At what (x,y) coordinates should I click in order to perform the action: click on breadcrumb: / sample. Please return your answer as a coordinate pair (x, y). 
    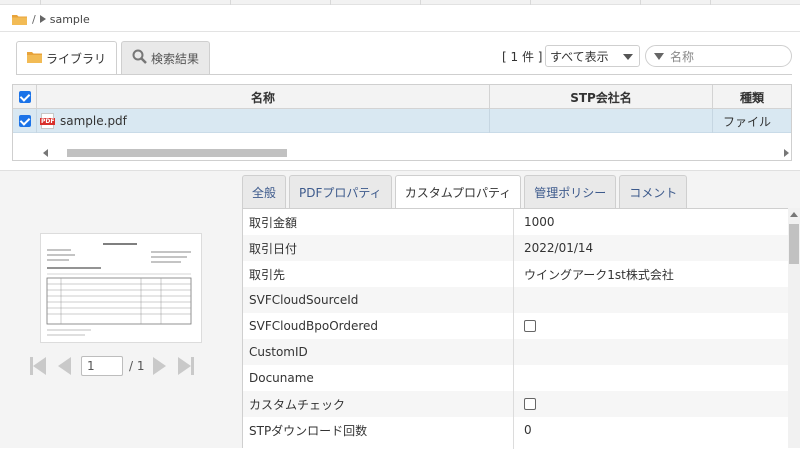
    Looking at the image, I should click on (51, 19).